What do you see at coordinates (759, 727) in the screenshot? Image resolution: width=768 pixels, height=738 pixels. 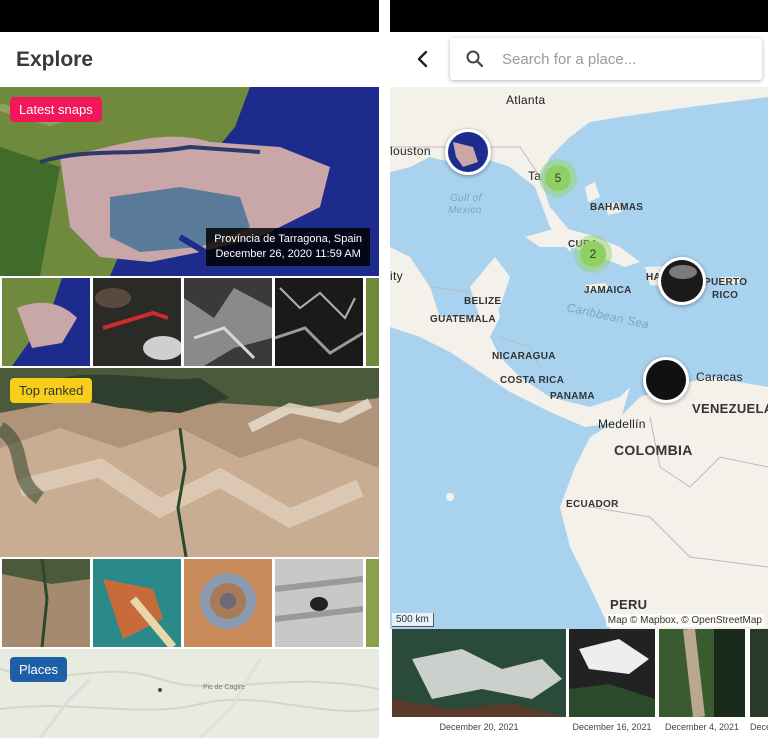 I see `strip-date: Dece` at bounding box center [759, 727].